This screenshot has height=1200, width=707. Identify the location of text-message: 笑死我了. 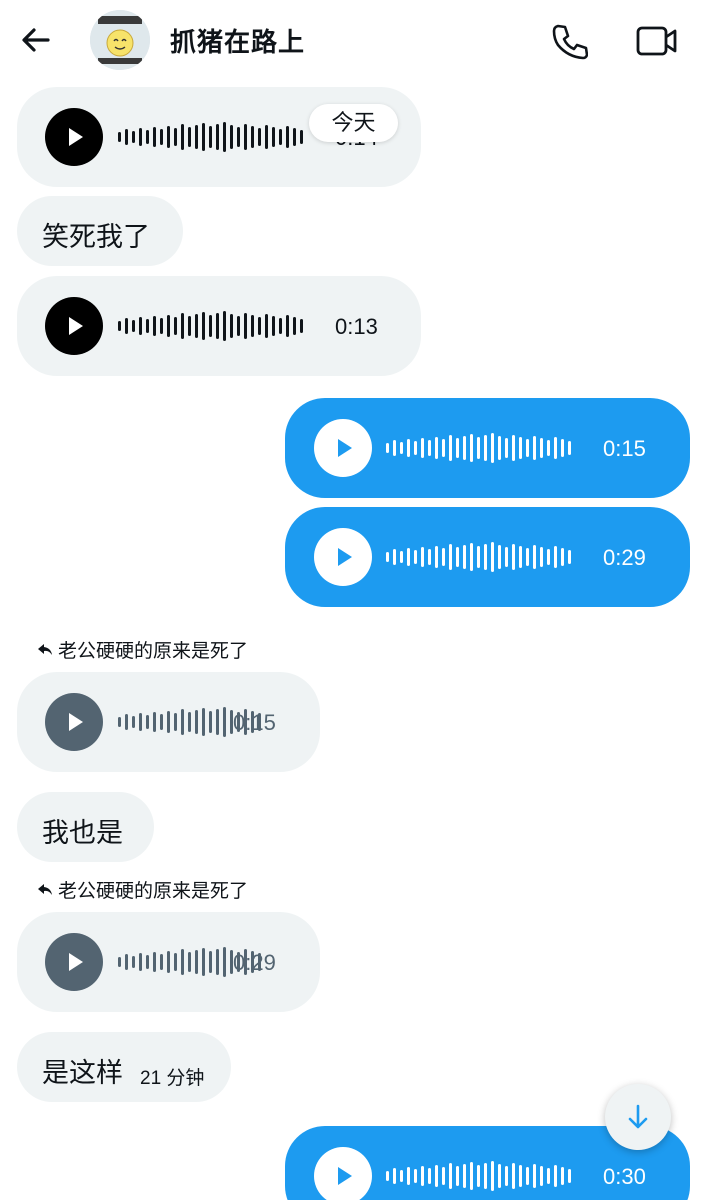
(100, 231).